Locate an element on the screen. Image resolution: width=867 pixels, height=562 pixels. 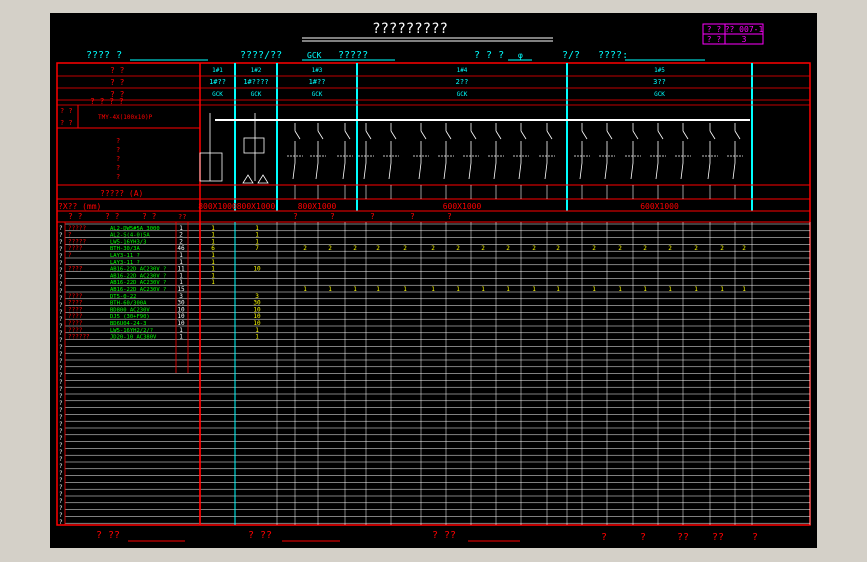
equip-model: BTH-30/3A is located at coordinates (125, 249).